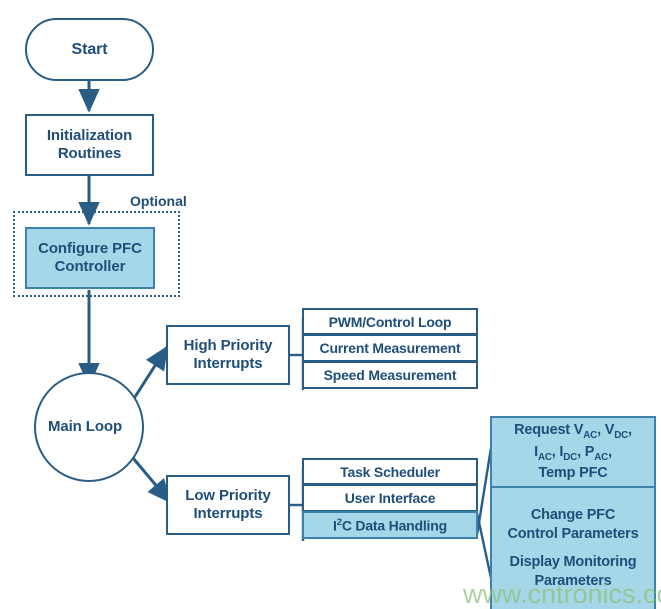 The height and width of the screenshot is (609, 661). Describe the element at coordinates (621, 435) in the screenshot. I see `request-sub-vdc: DC` at that location.